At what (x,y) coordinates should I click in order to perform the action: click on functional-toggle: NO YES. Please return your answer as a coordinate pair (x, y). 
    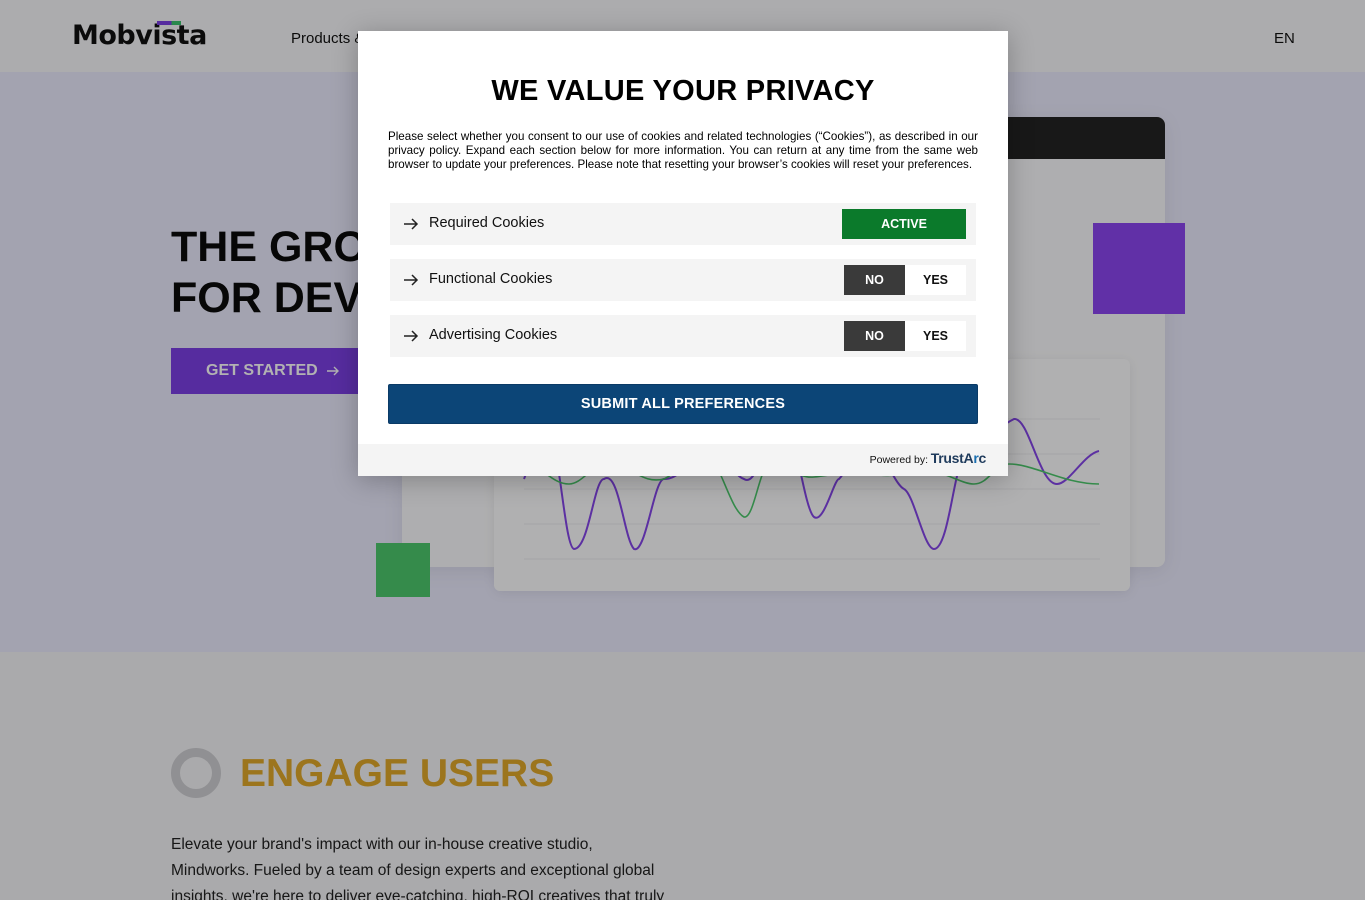
    Looking at the image, I should click on (905, 280).